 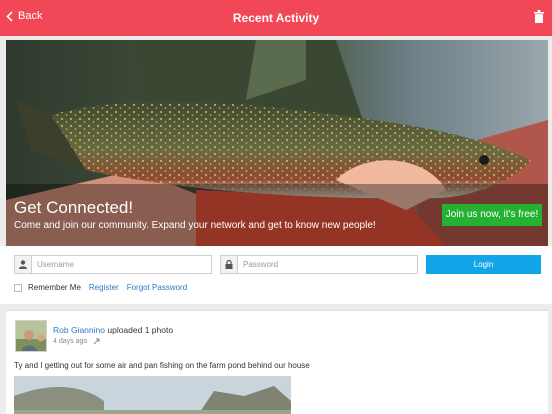 I want to click on login-button: Login, so click(x=483, y=264).